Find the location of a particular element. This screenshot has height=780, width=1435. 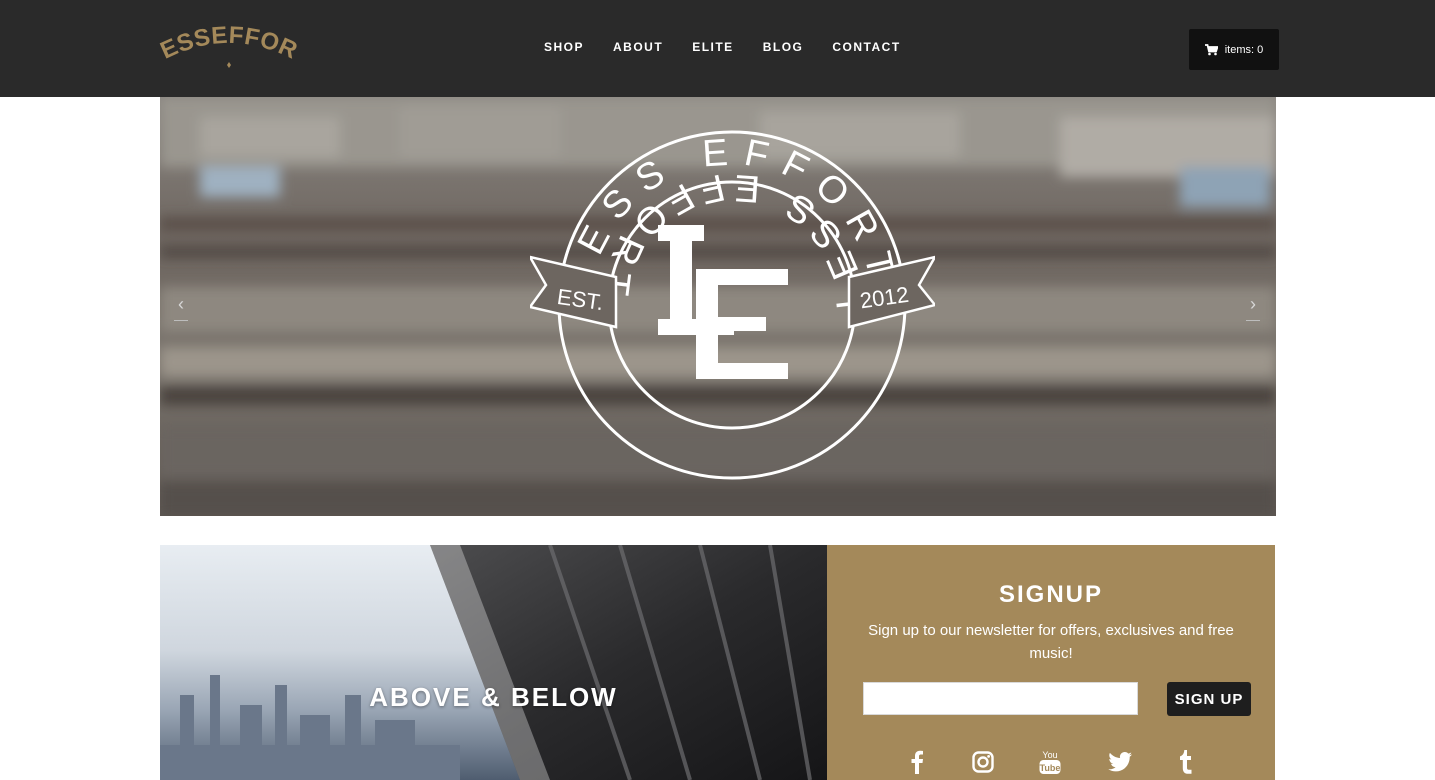

instagram-icon is located at coordinates (983, 762).